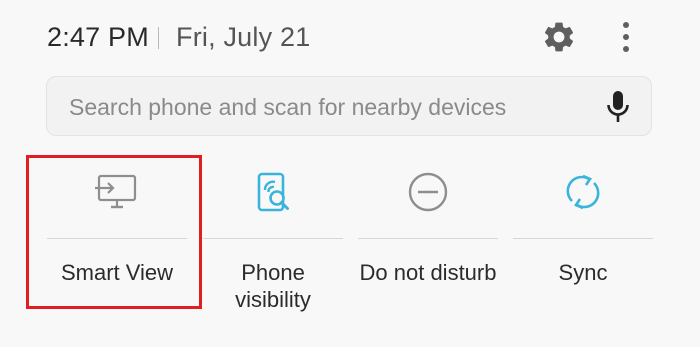 The width and height of the screenshot is (700, 347). Describe the element at coordinates (559, 37) in the screenshot. I see `gear-icon` at that location.